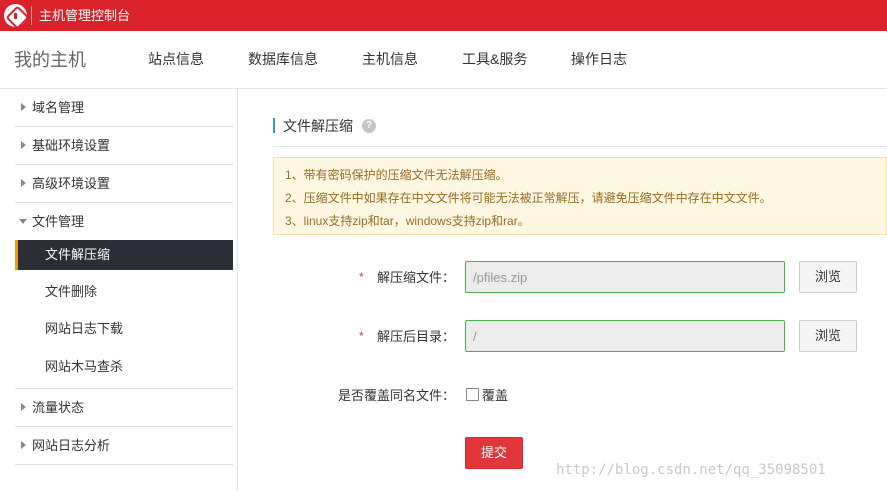  Describe the element at coordinates (58, 221) in the screenshot. I see `sidebar-item-label: 文件管理` at that location.